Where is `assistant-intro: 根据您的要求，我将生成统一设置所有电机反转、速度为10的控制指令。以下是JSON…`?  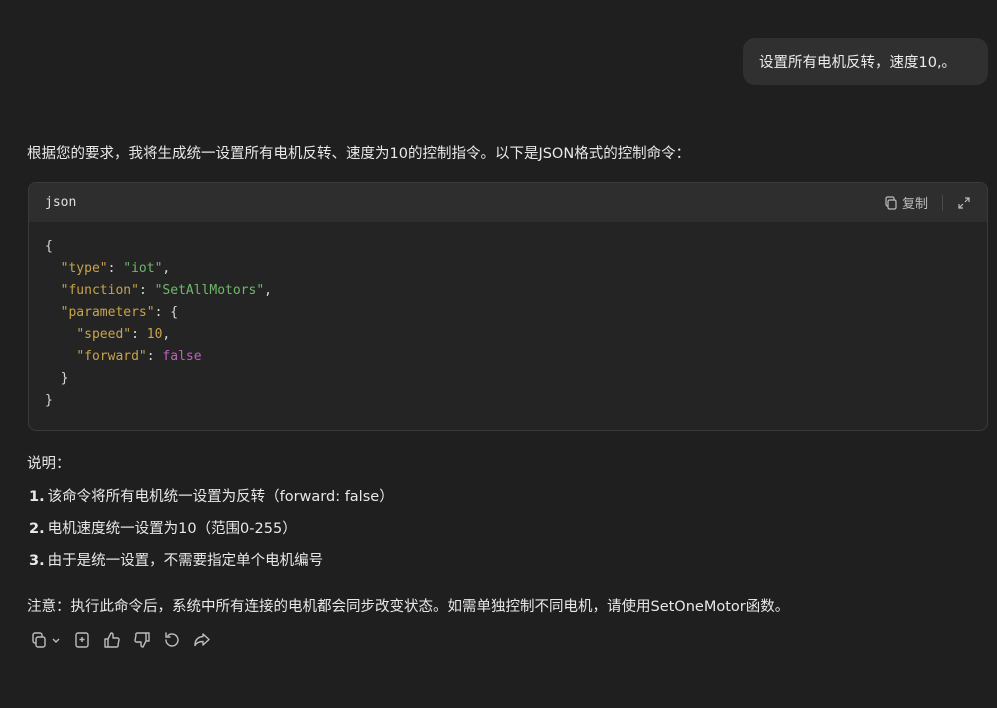 assistant-intro: 根据您的要求，我将生成统一设置所有电机反转、速度为10的控制指令。以下是JSON… is located at coordinates (359, 154).